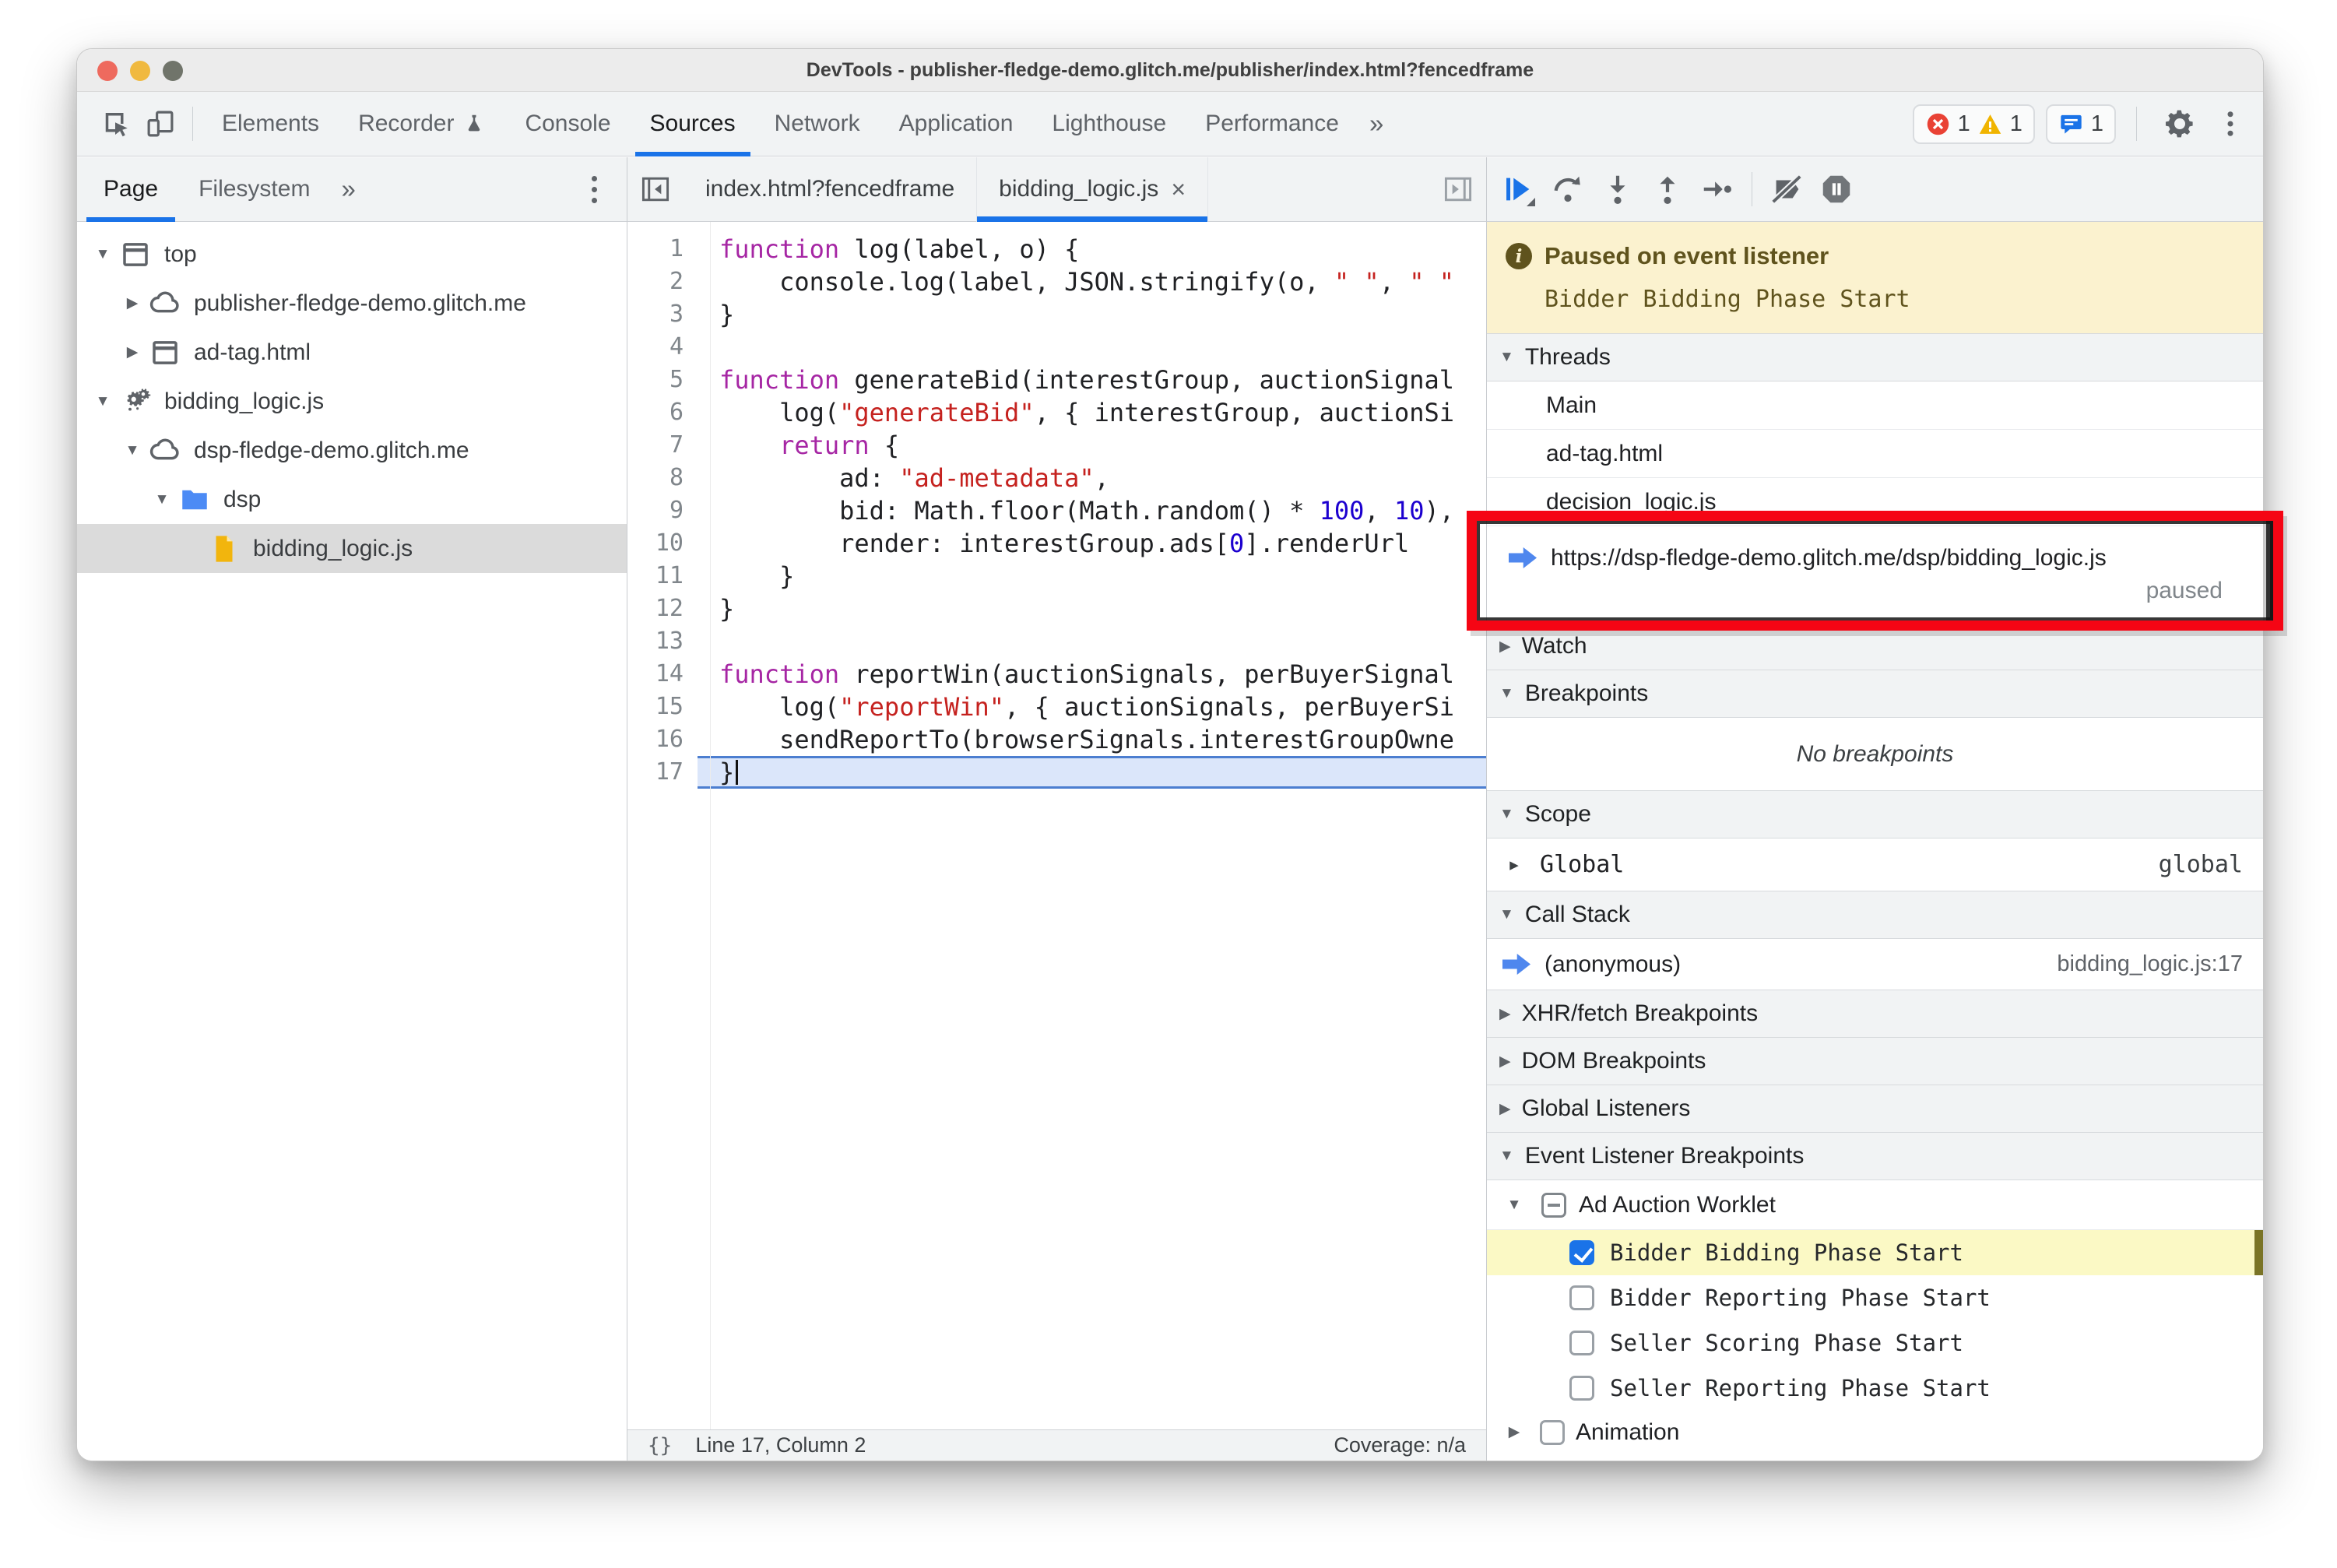 Image resolution: width=2337 pixels, height=1568 pixels. I want to click on panel-tab-elements: Elements, so click(271, 124).